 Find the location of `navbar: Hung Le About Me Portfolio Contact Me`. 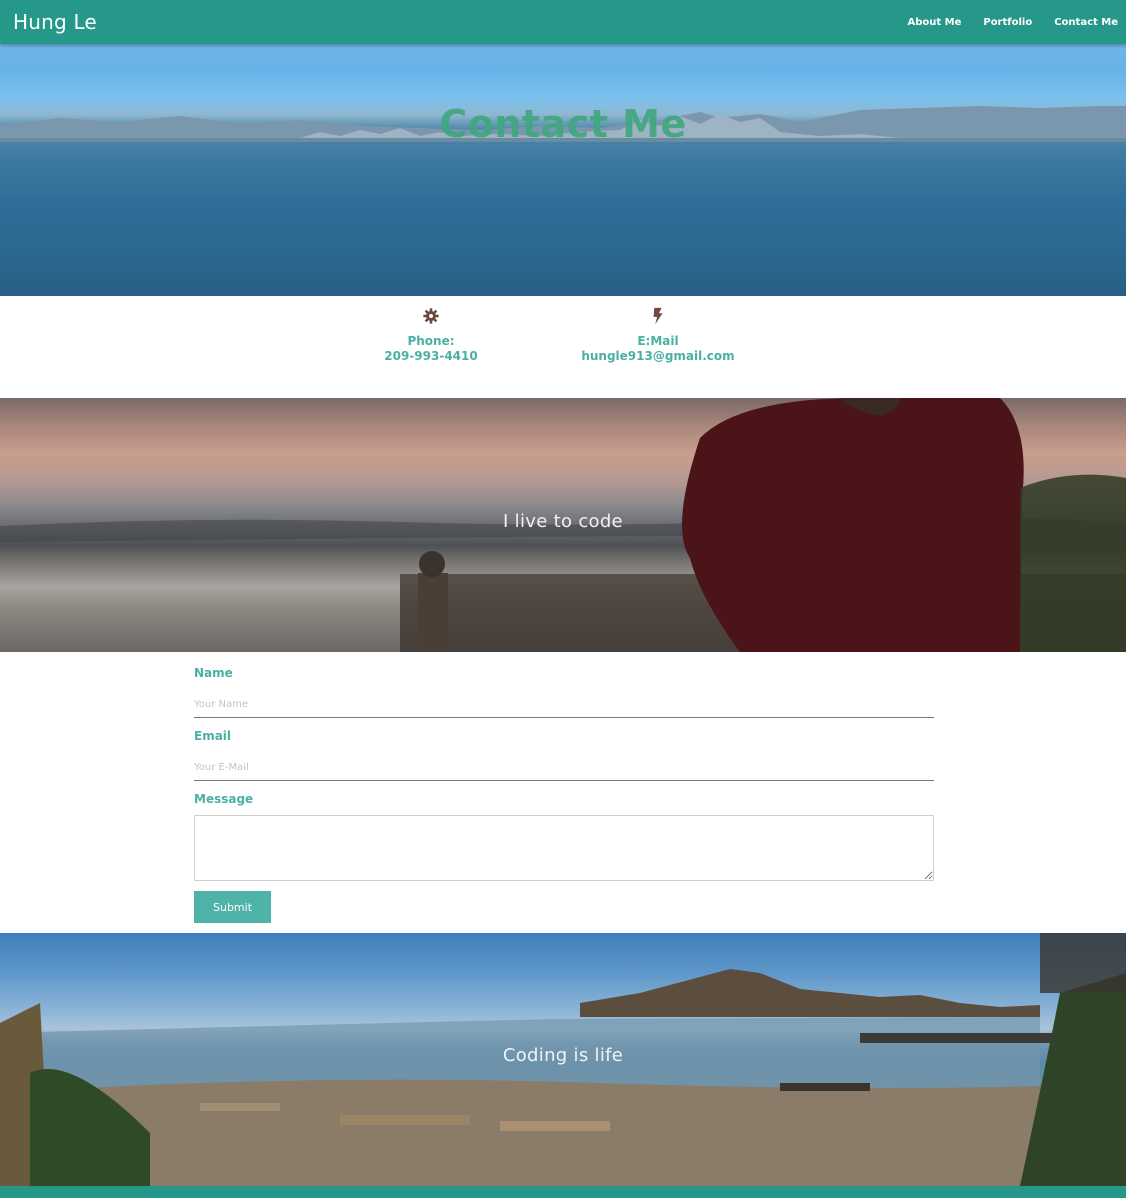

navbar: Hung Le About Me Portfolio Contact Me is located at coordinates (563, 22).